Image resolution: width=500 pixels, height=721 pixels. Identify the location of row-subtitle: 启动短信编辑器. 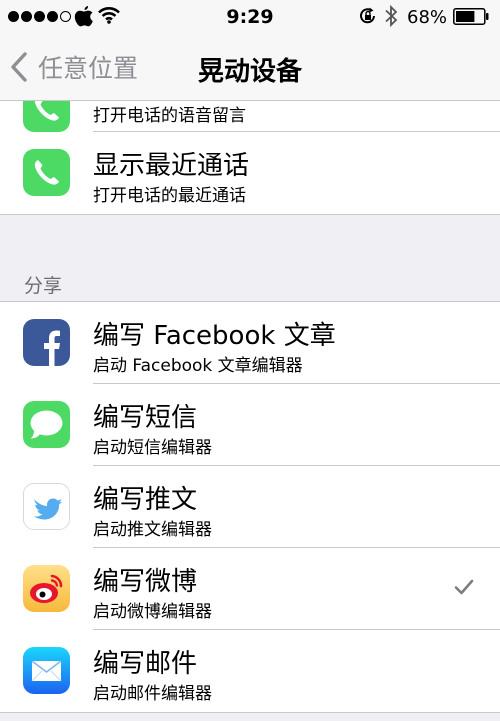
(152, 448).